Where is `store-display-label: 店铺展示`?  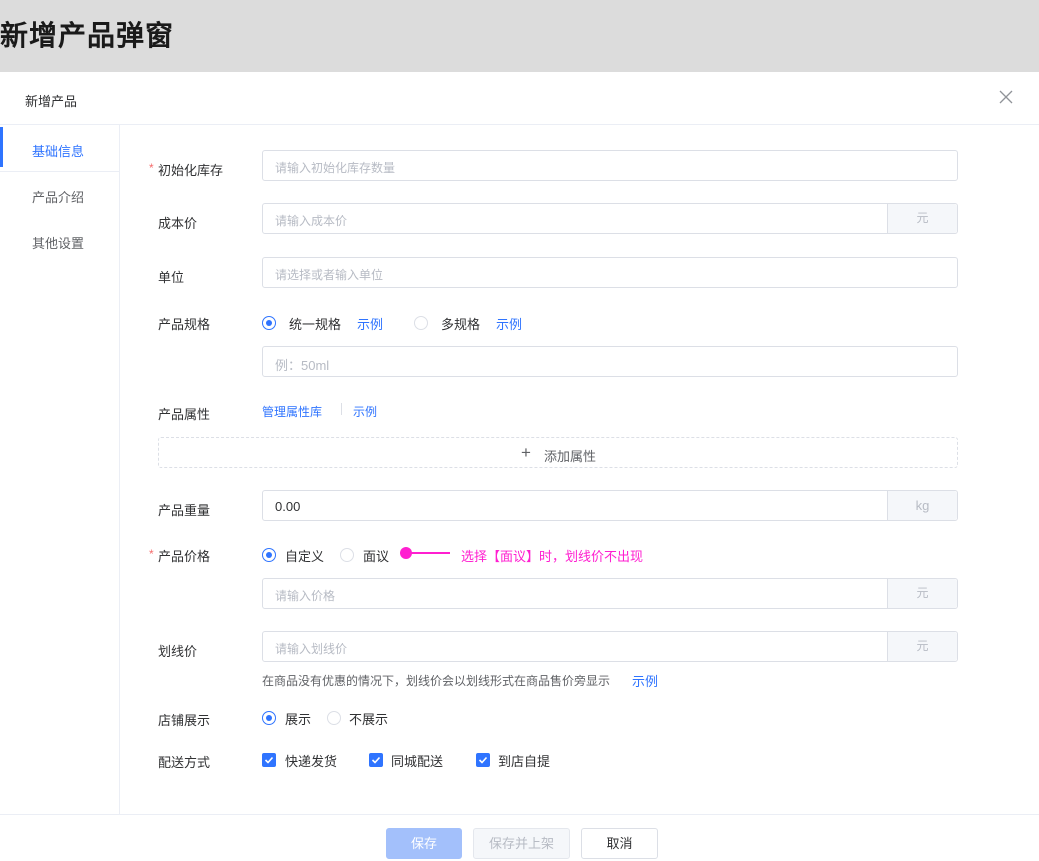
store-display-label: 店铺展示 is located at coordinates (184, 720).